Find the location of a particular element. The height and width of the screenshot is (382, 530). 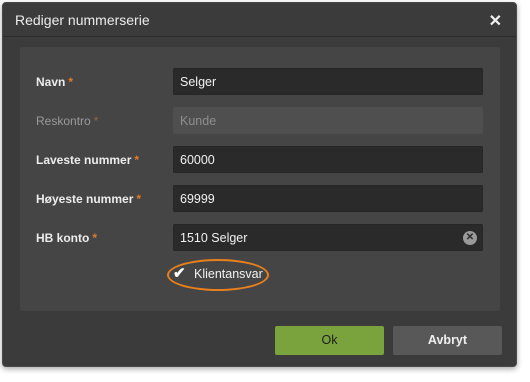

close-icon: ✕ is located at coordinates (495, 21).